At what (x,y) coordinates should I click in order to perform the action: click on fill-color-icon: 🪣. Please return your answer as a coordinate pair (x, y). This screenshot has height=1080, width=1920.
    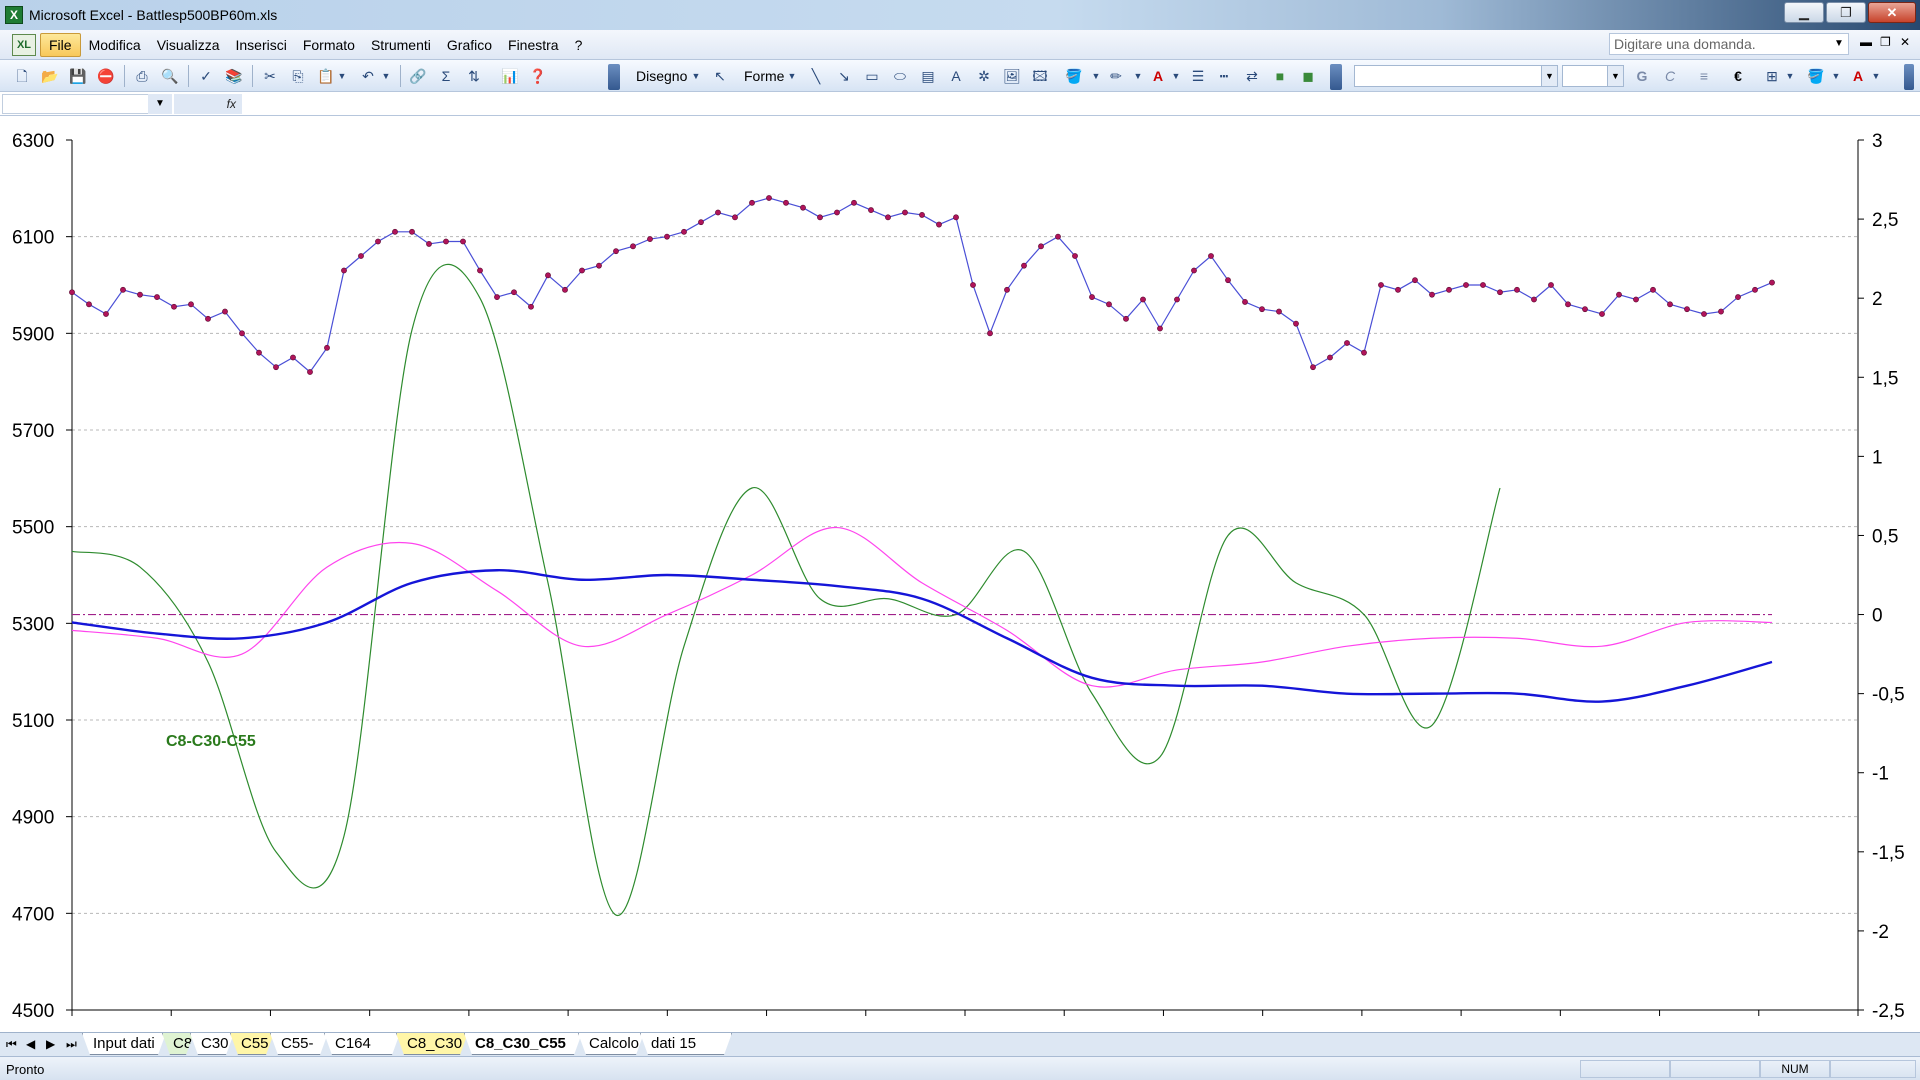
    Looking at the image, I should click on (1074, 76).